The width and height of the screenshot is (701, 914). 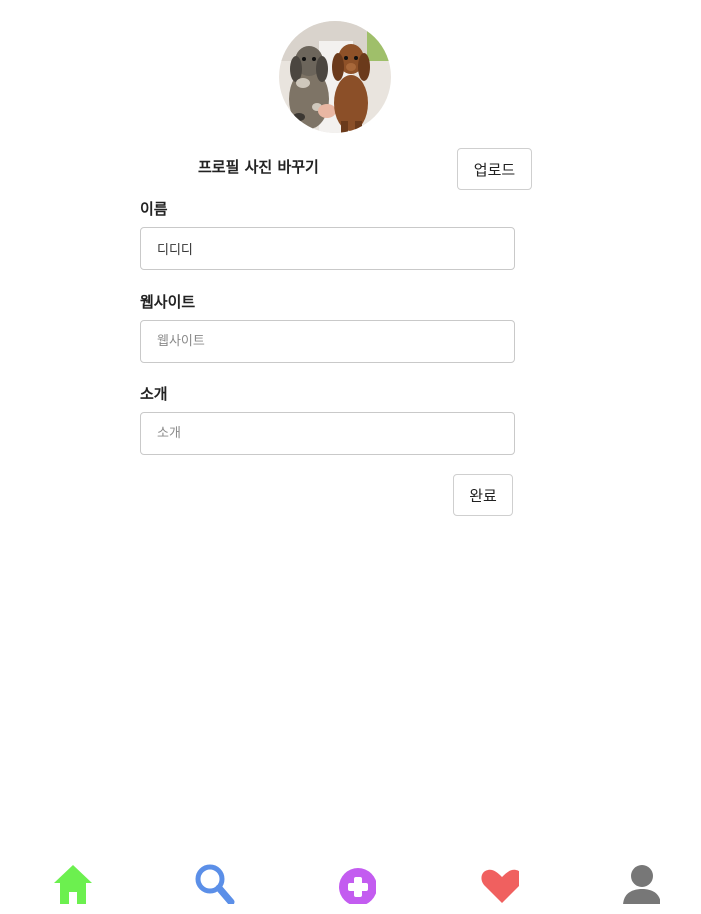 I want to click on website-label: 웹사이트, so click(x=168, y=302).